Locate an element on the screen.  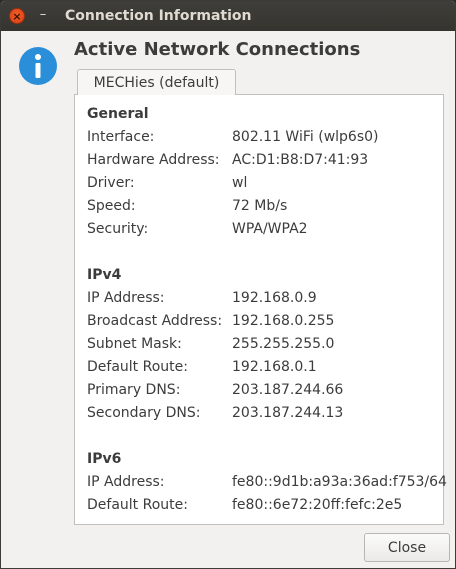
row-value: 203.187.244.13 is located at coordinates (288, 413).